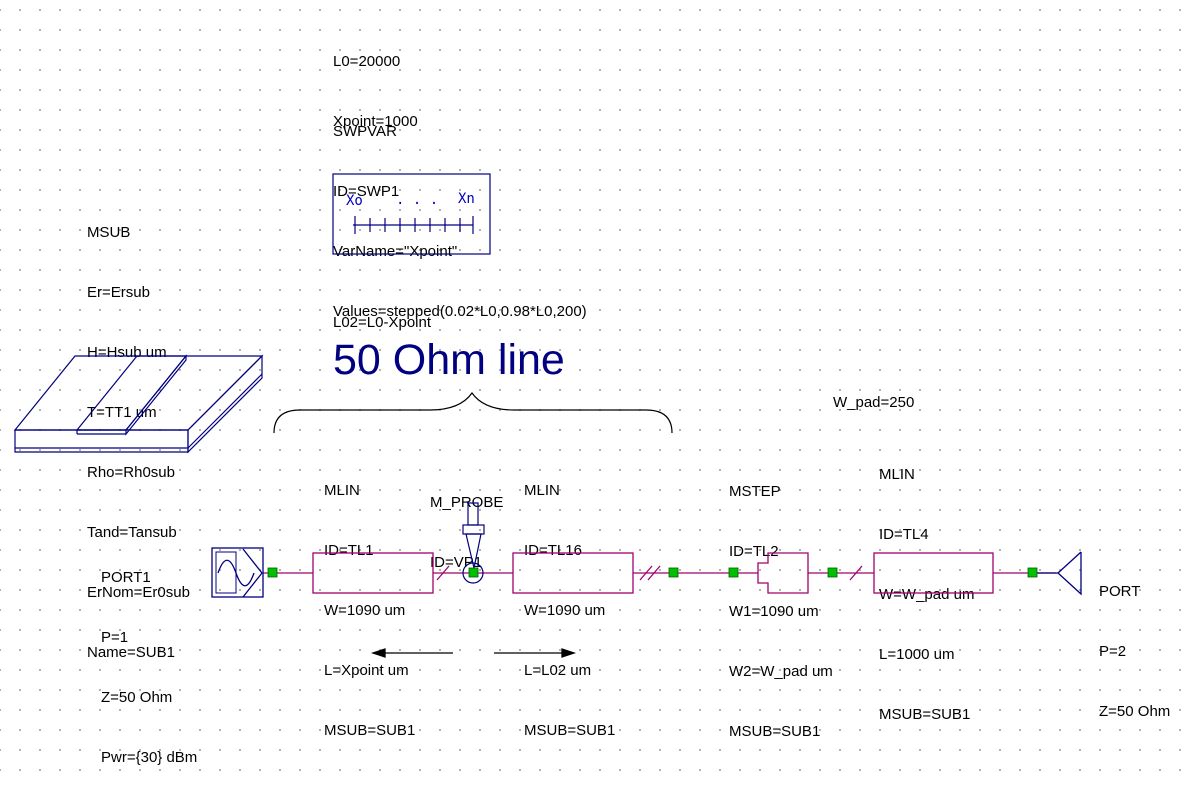 This screenshot has height=788, width=1195. I want to click on port2-line: Z=50 Ohm, so click(1135, 711).